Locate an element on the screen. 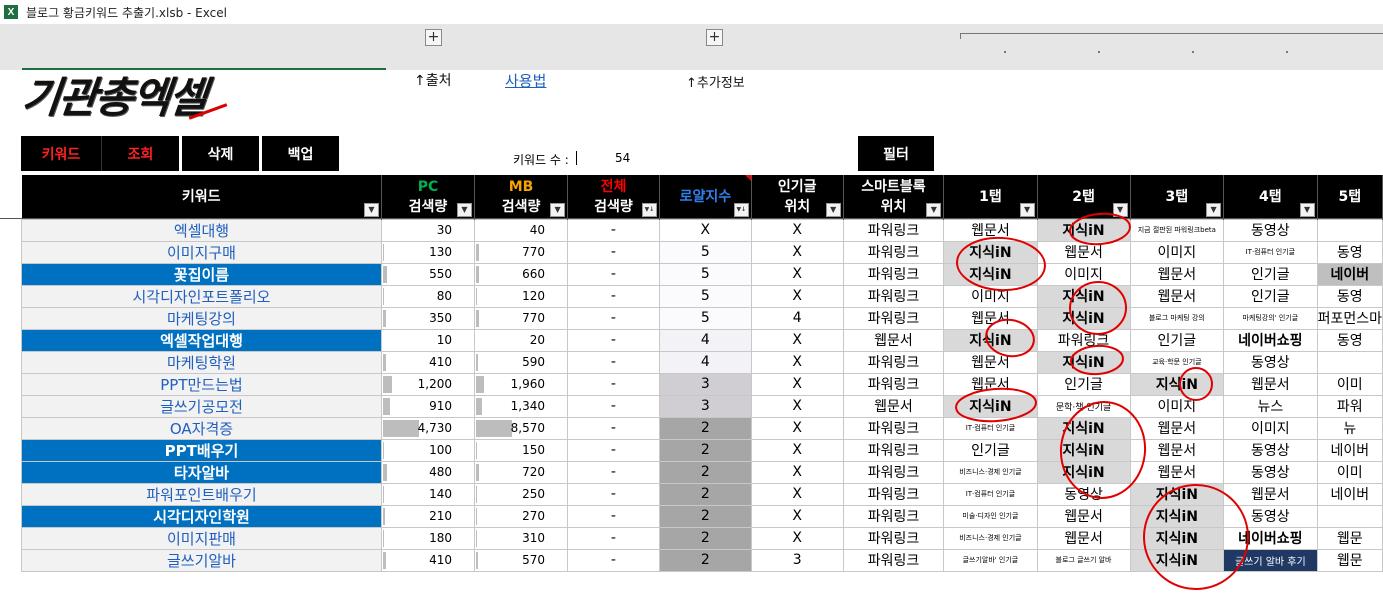 This screenshot has height=615, width=1383. royal-index-cell: 5 is located at coordinates (705, 252).